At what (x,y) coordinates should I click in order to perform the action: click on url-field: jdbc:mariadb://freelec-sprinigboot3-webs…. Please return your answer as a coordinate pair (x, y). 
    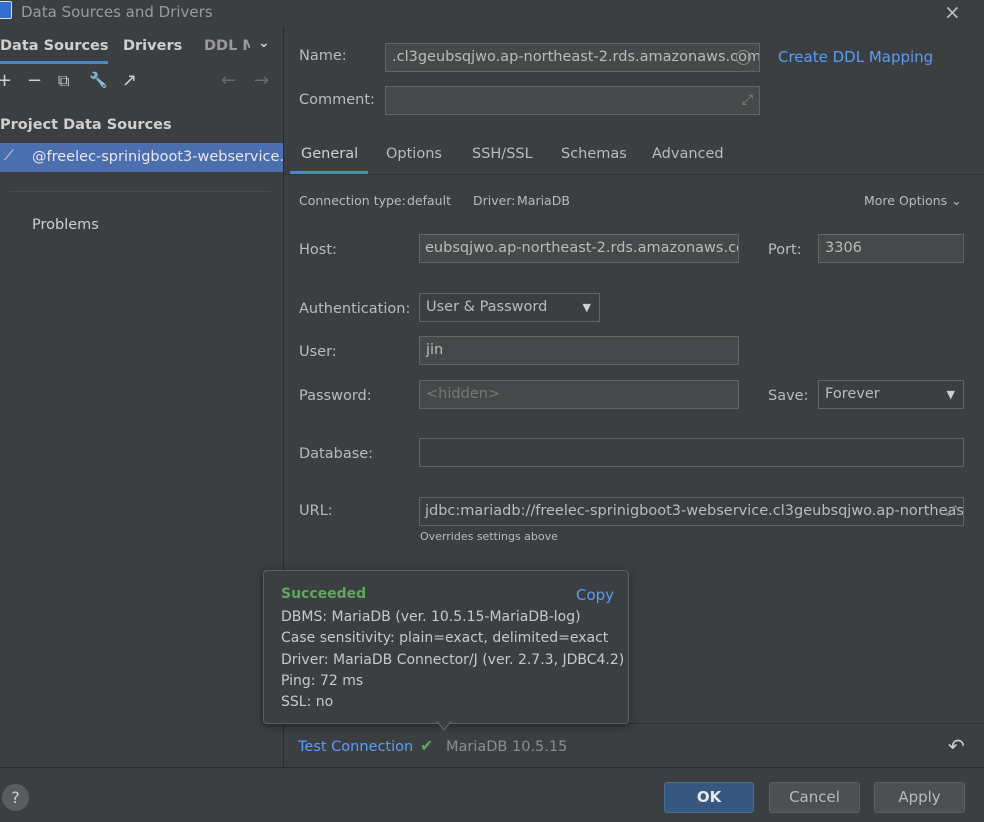
    Looking at the image, I should click on (691, 511).